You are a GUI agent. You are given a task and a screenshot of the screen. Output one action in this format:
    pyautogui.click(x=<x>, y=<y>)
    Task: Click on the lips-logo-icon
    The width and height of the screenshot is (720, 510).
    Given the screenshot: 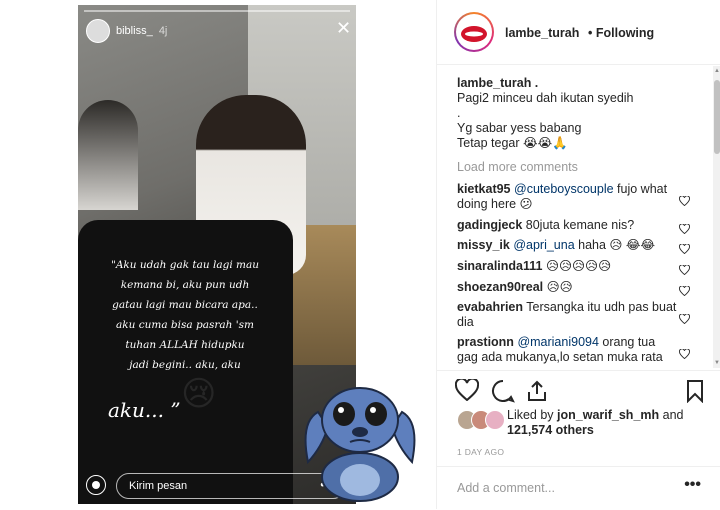 What is the action you would take?
    pyautogui.click(x=474, y=34)
    